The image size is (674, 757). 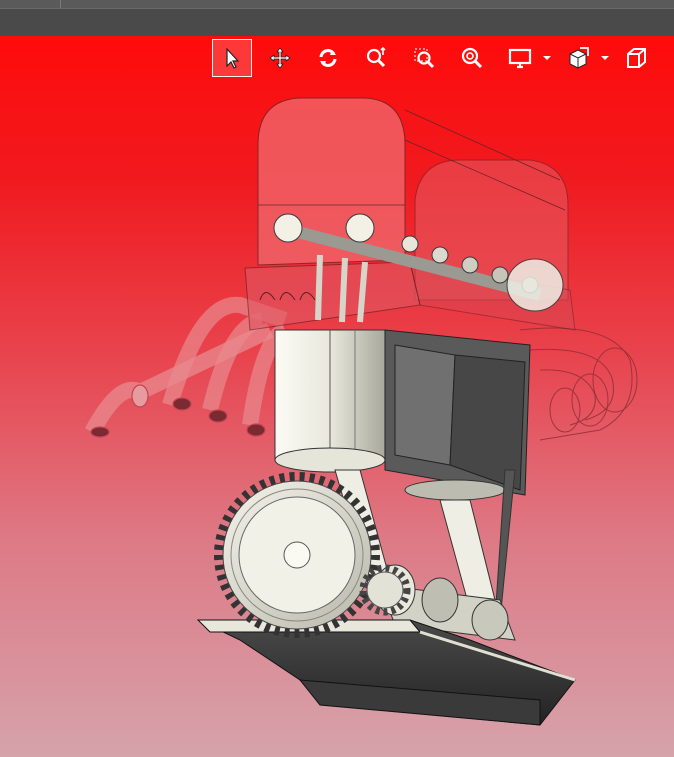 I want to click on zoom-window-button, so click(x=424, y=58).